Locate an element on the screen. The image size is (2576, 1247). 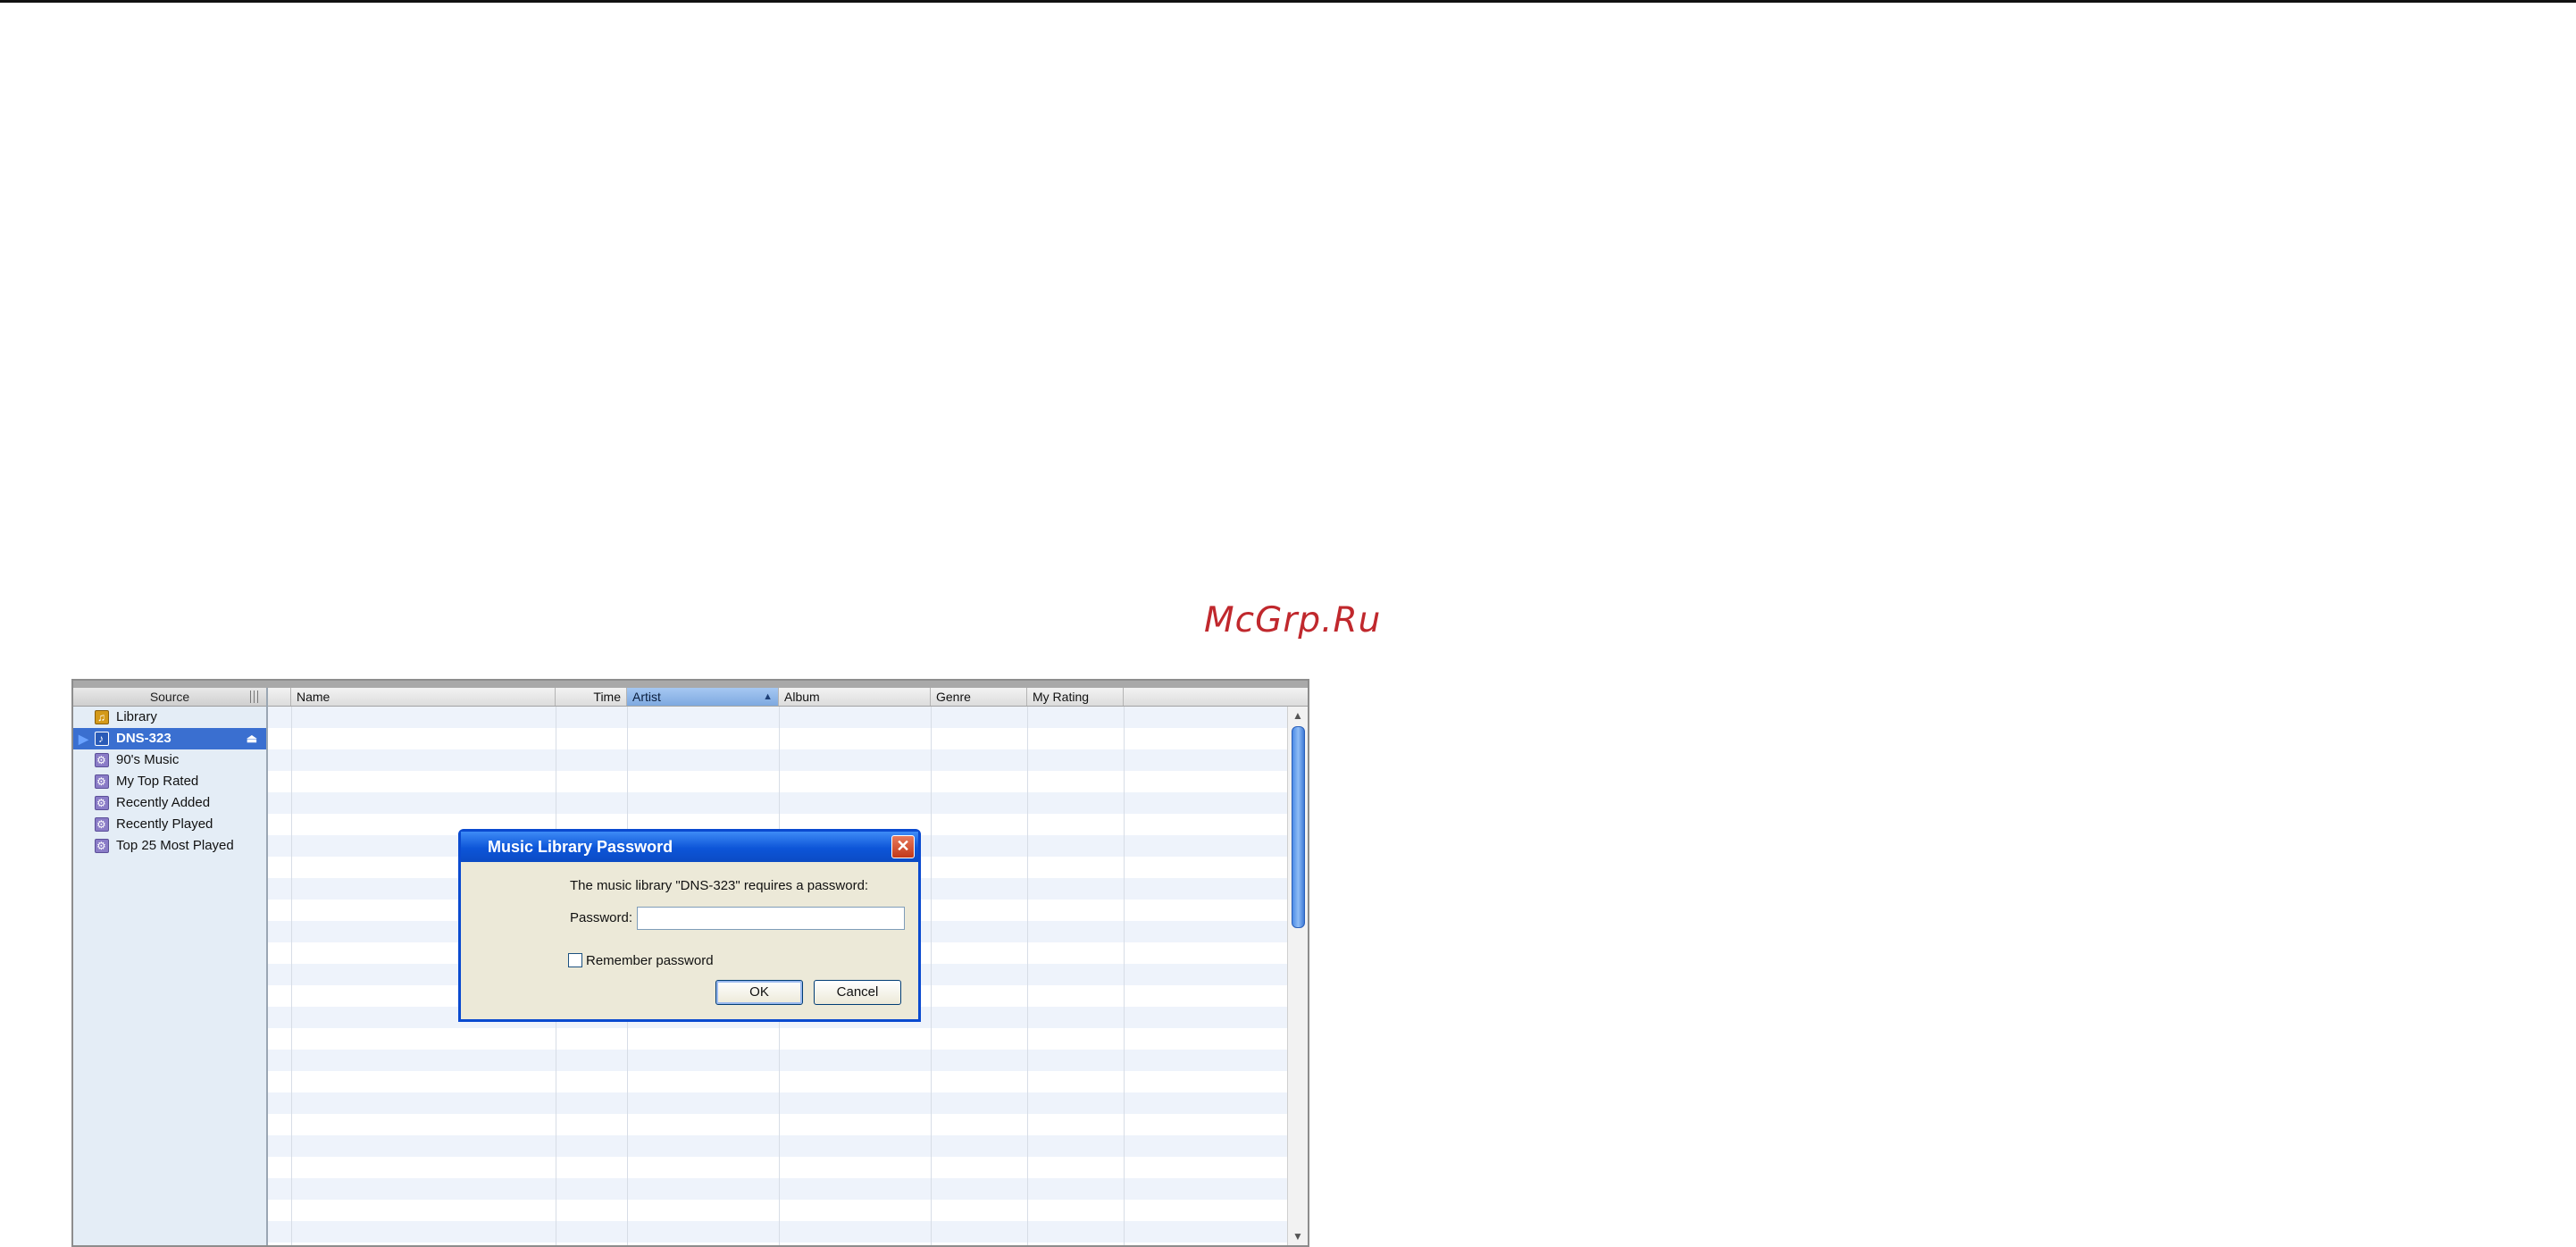
eject-icon: ⏏ is located at coordinates (252, 738).